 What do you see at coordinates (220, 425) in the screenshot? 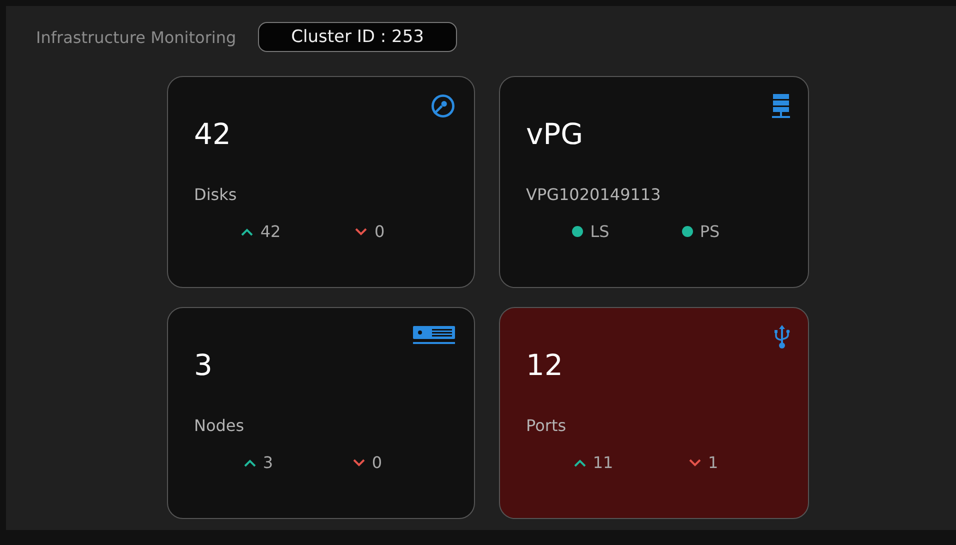
I see `card-label: Nodes` at bounding box center [220, 425].